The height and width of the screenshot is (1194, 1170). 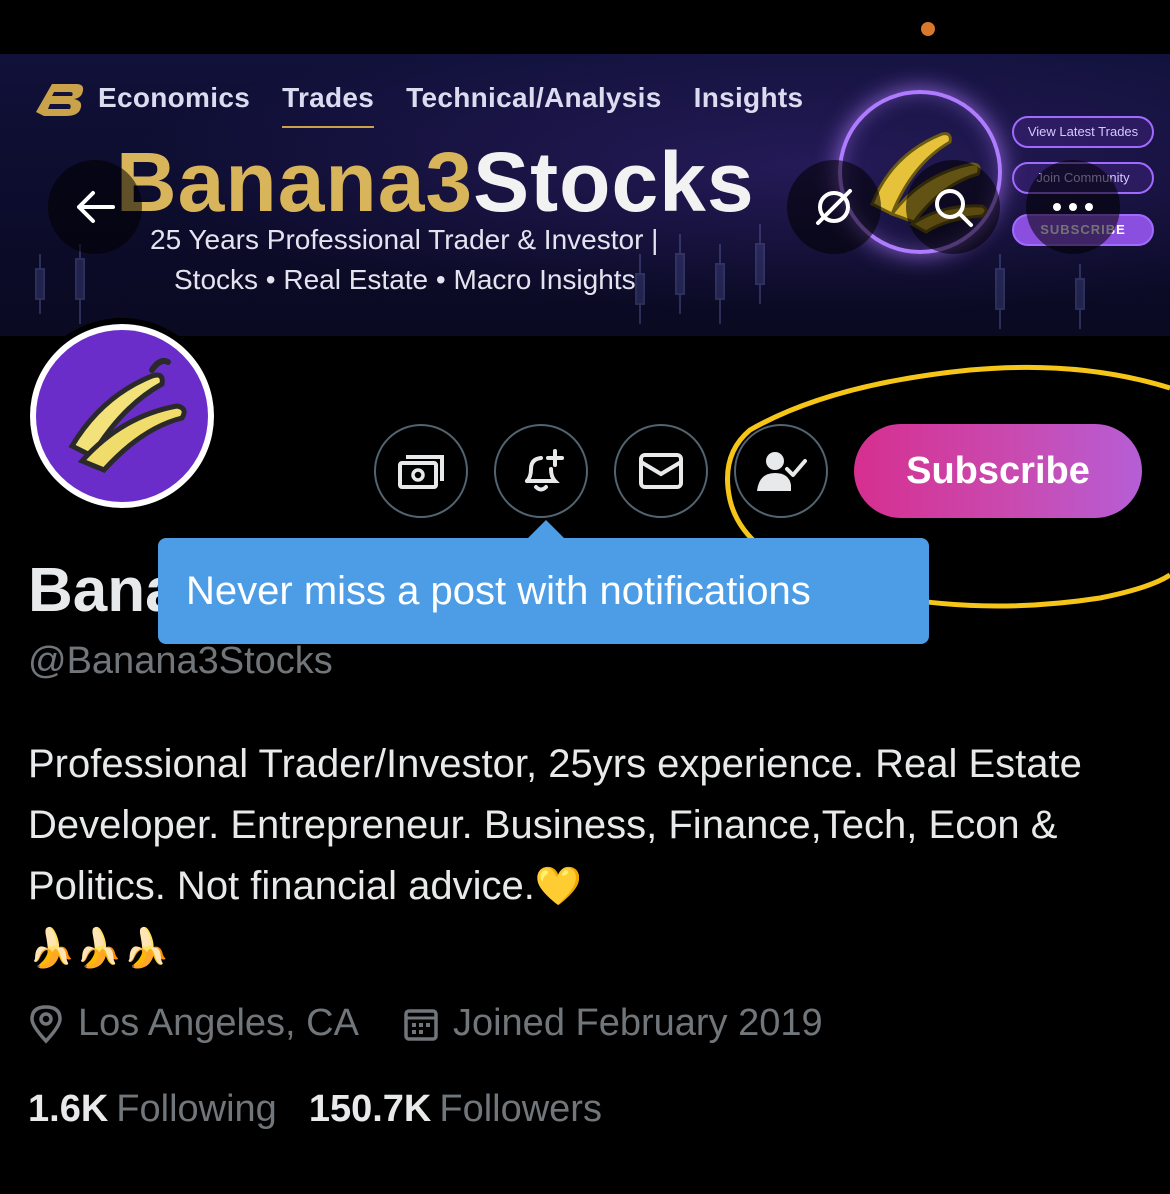 What do you see at coordinates (60, 100) in the screenshot?
I see `b3-logo-icon` at bounding box center [60, 100].